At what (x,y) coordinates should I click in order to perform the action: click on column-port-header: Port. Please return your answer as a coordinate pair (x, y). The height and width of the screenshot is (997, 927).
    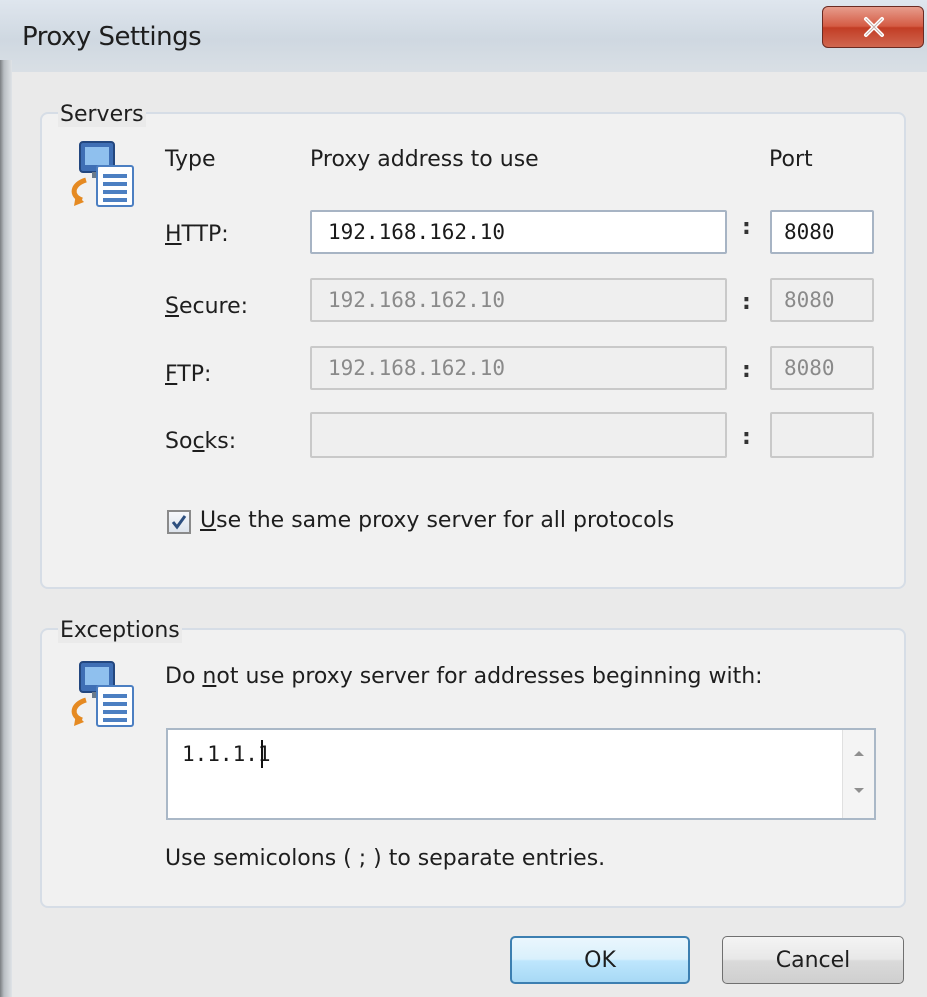
    Looking at the image, I should click on (791, 159).